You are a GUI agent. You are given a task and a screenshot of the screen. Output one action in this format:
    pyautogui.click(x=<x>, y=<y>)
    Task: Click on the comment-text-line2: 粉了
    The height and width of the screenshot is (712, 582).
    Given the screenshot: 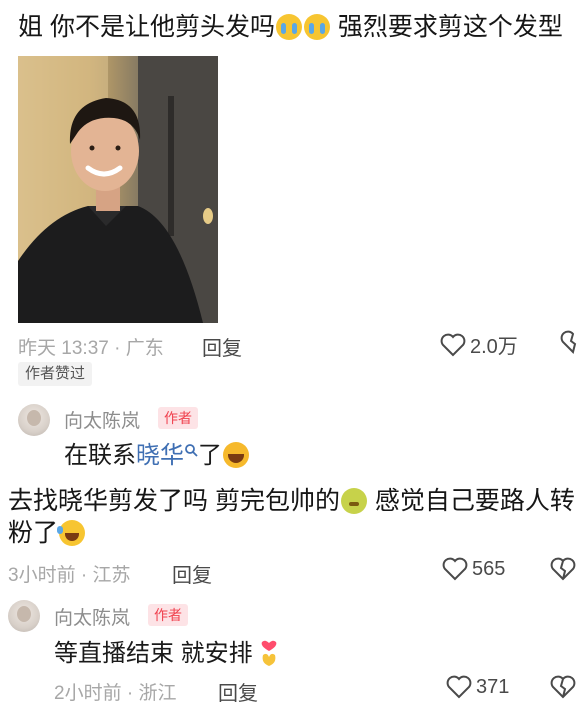 What is the action you would take?
    pyautogui.click(x=47, y=533)
    